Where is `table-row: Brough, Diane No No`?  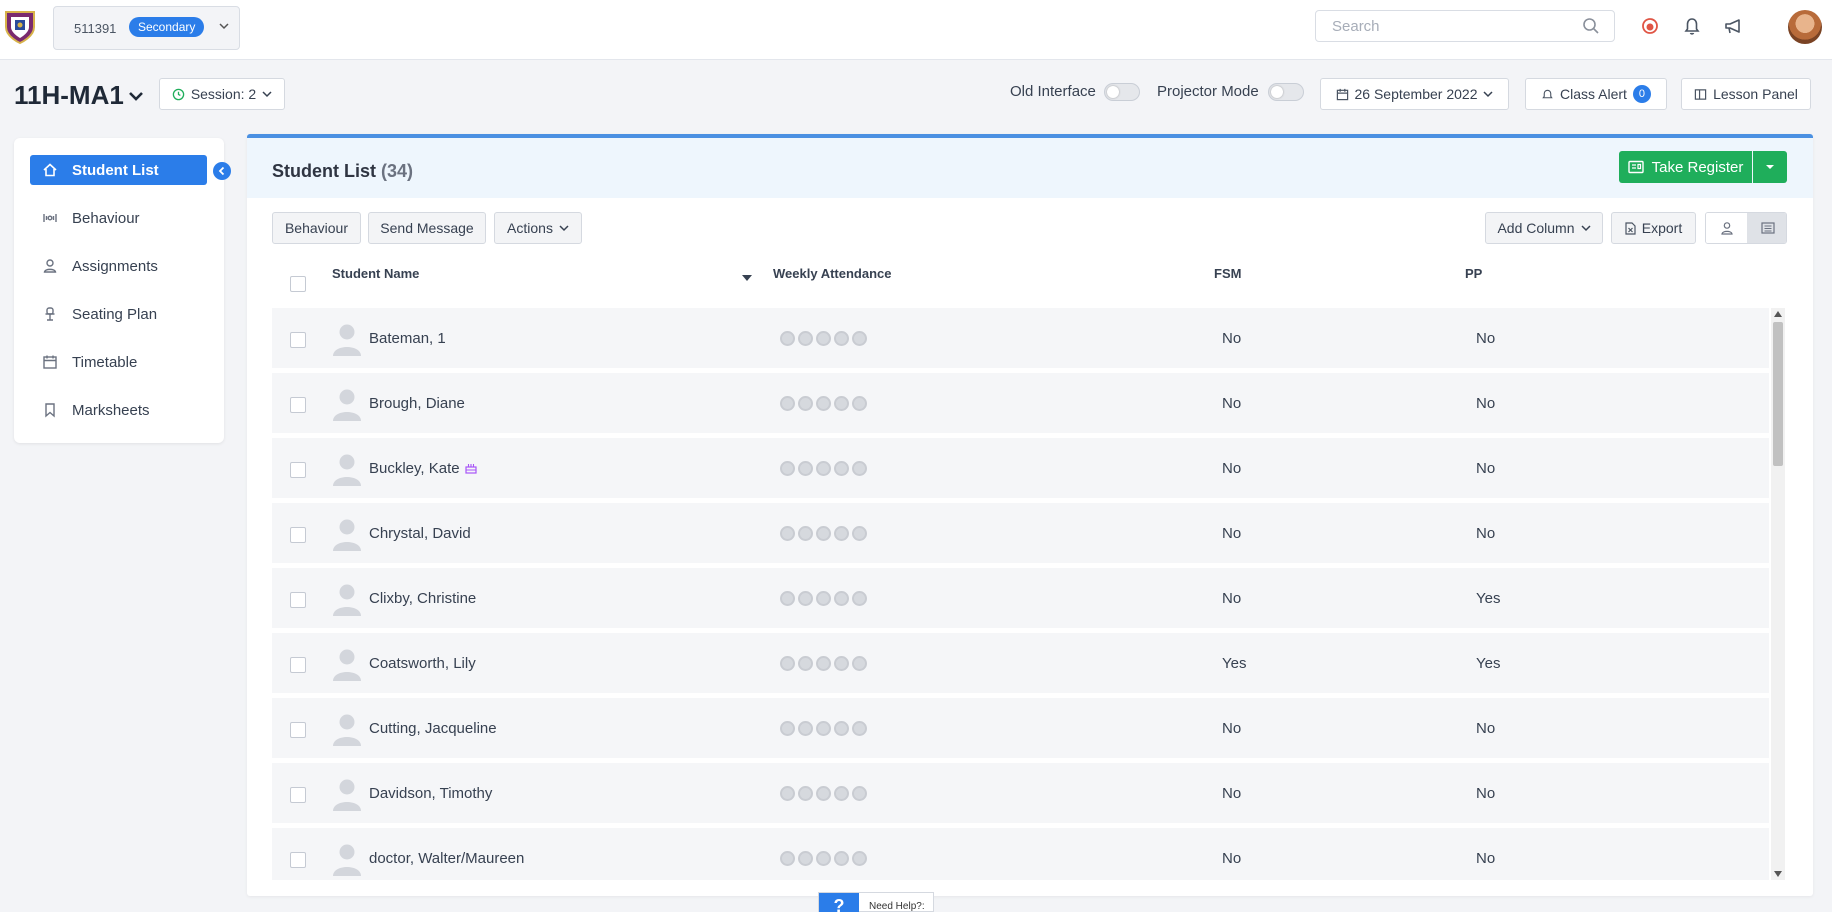
table-row: Brough, Diane No No is located at coordinates (1020, 404).